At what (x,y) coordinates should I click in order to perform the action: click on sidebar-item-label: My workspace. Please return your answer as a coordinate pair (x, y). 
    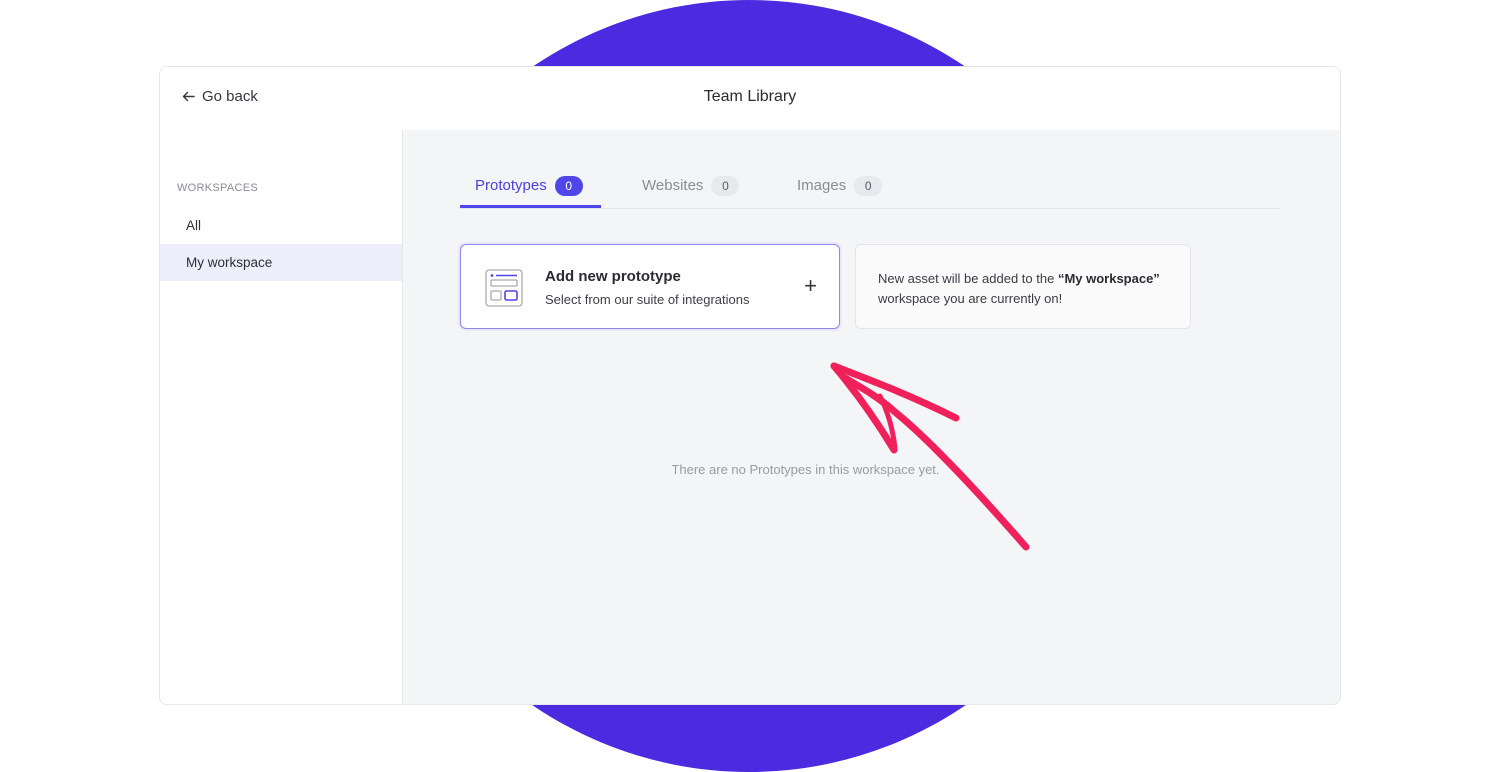
    Looking at the image, I should click on (229, 262).